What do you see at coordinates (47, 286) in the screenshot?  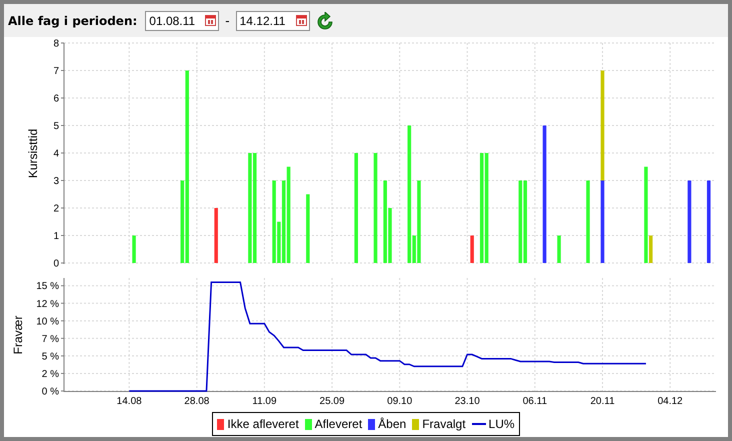 I see `axis-label: 15 %` at bounding box center [47, 286].